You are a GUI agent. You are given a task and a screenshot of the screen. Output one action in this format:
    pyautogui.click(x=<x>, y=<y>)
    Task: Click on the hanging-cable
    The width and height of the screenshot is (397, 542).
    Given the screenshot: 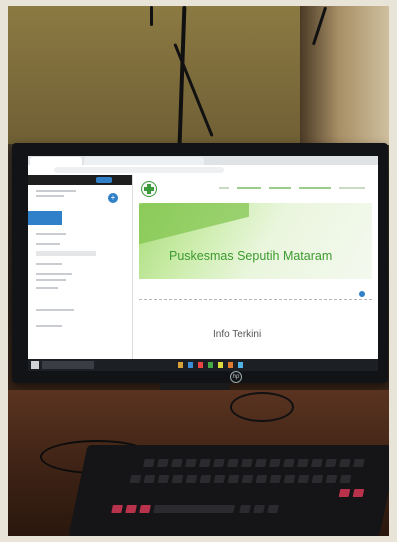 What is the action you would take?
    pyautogui.click(x=151, y=16)
    